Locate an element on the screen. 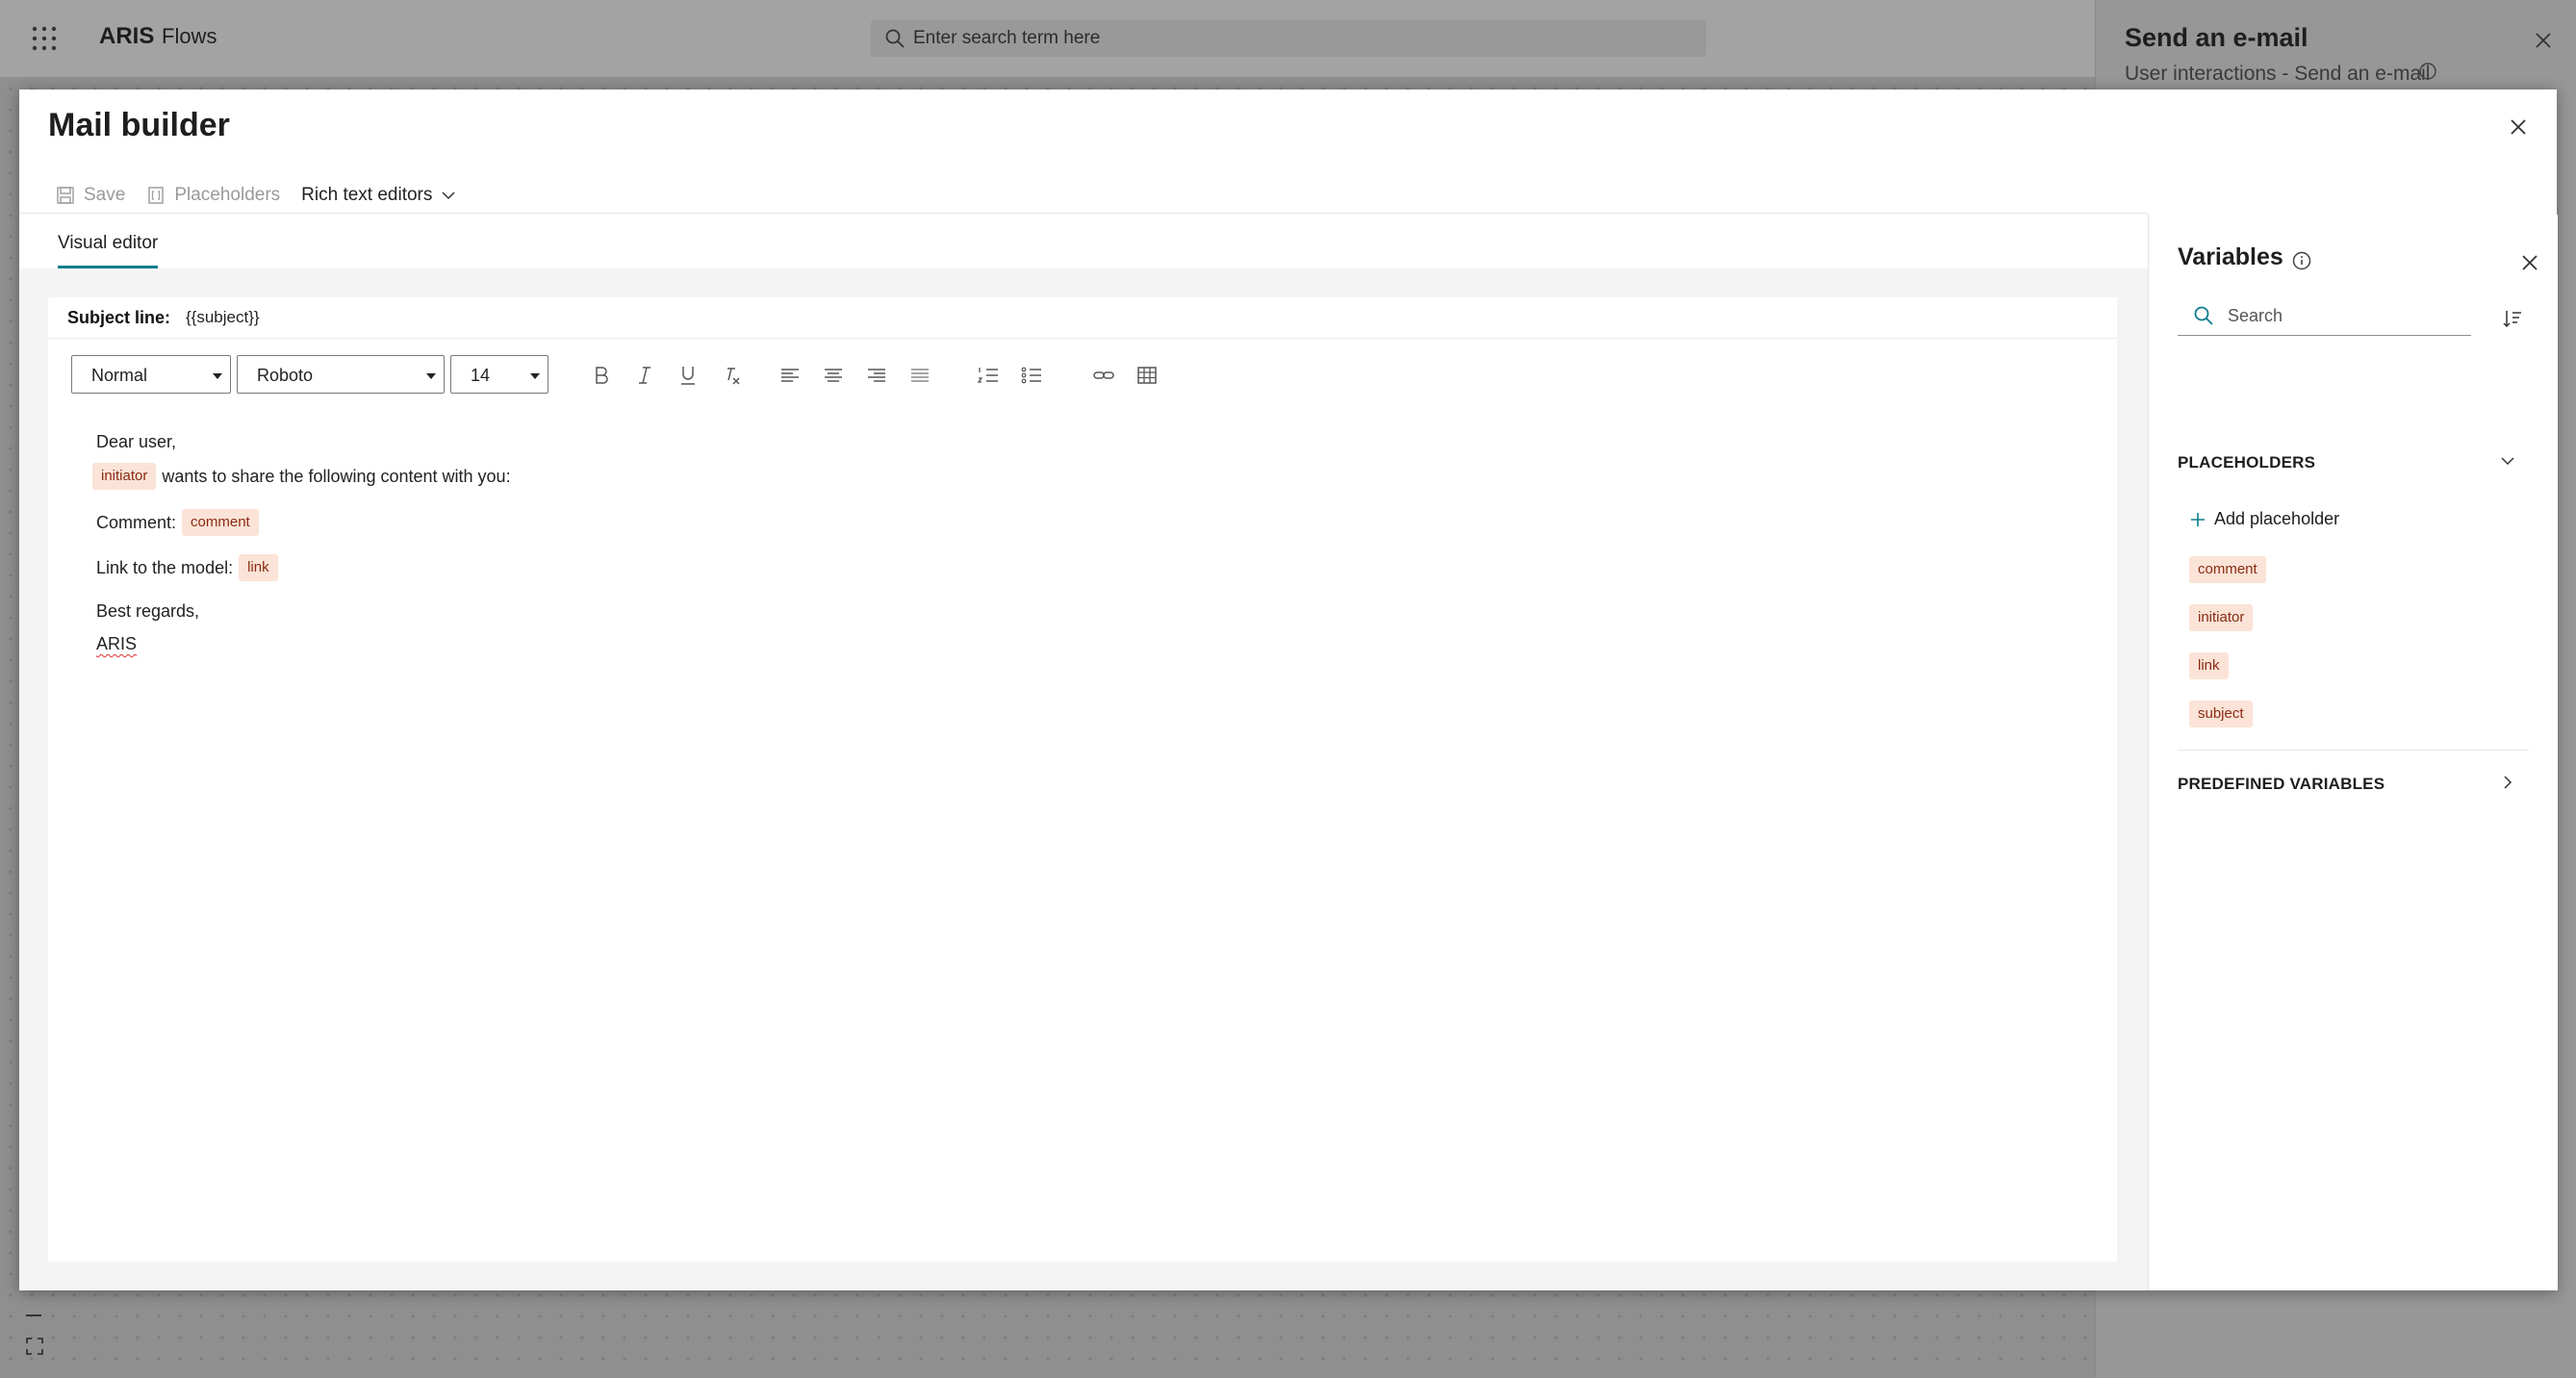  font-family-select: Roboto is located at coordinates (341, 374).